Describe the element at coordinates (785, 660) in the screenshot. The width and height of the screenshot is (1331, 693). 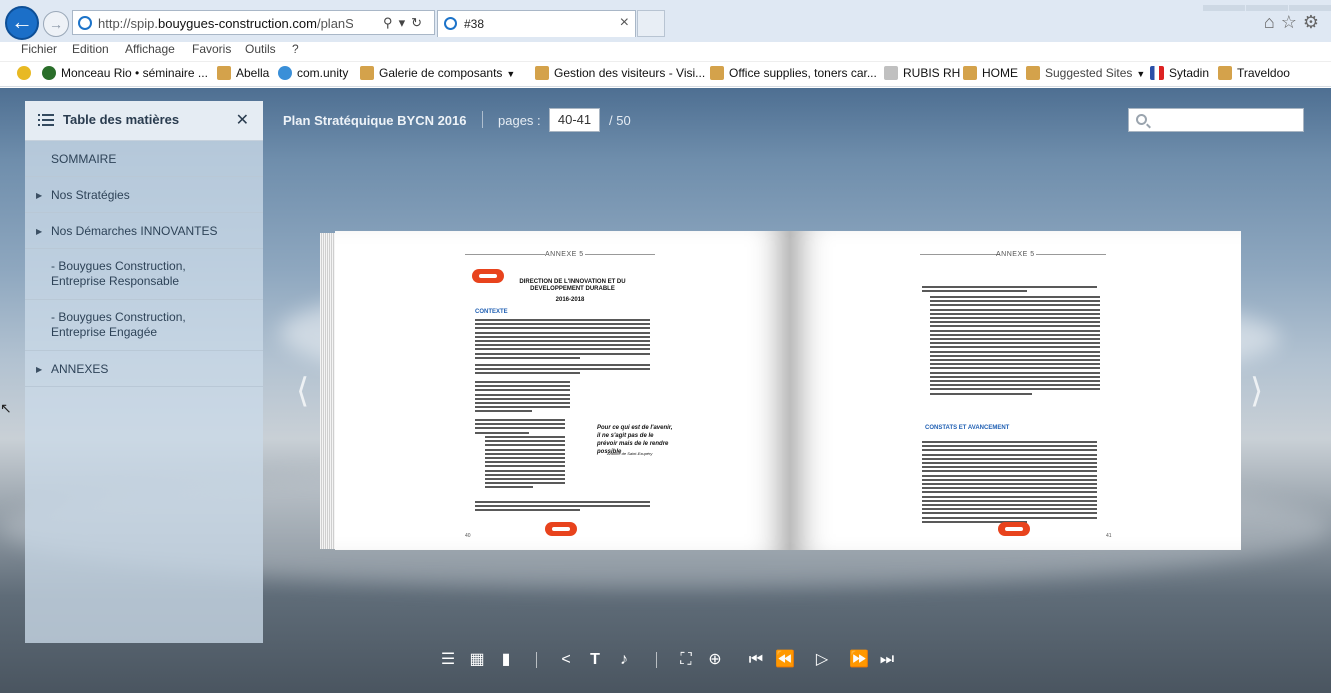
I see `previous-page-icon: ⏪` at that location.